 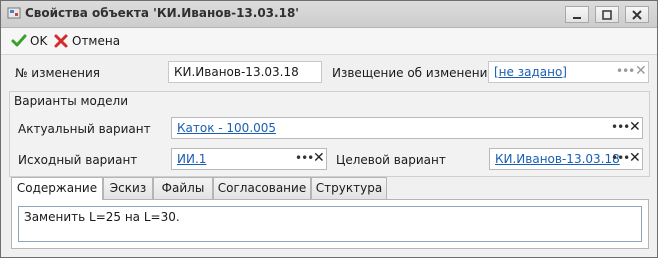 I want to click on group-title: Варианты модели, so click(x=71, y=101).